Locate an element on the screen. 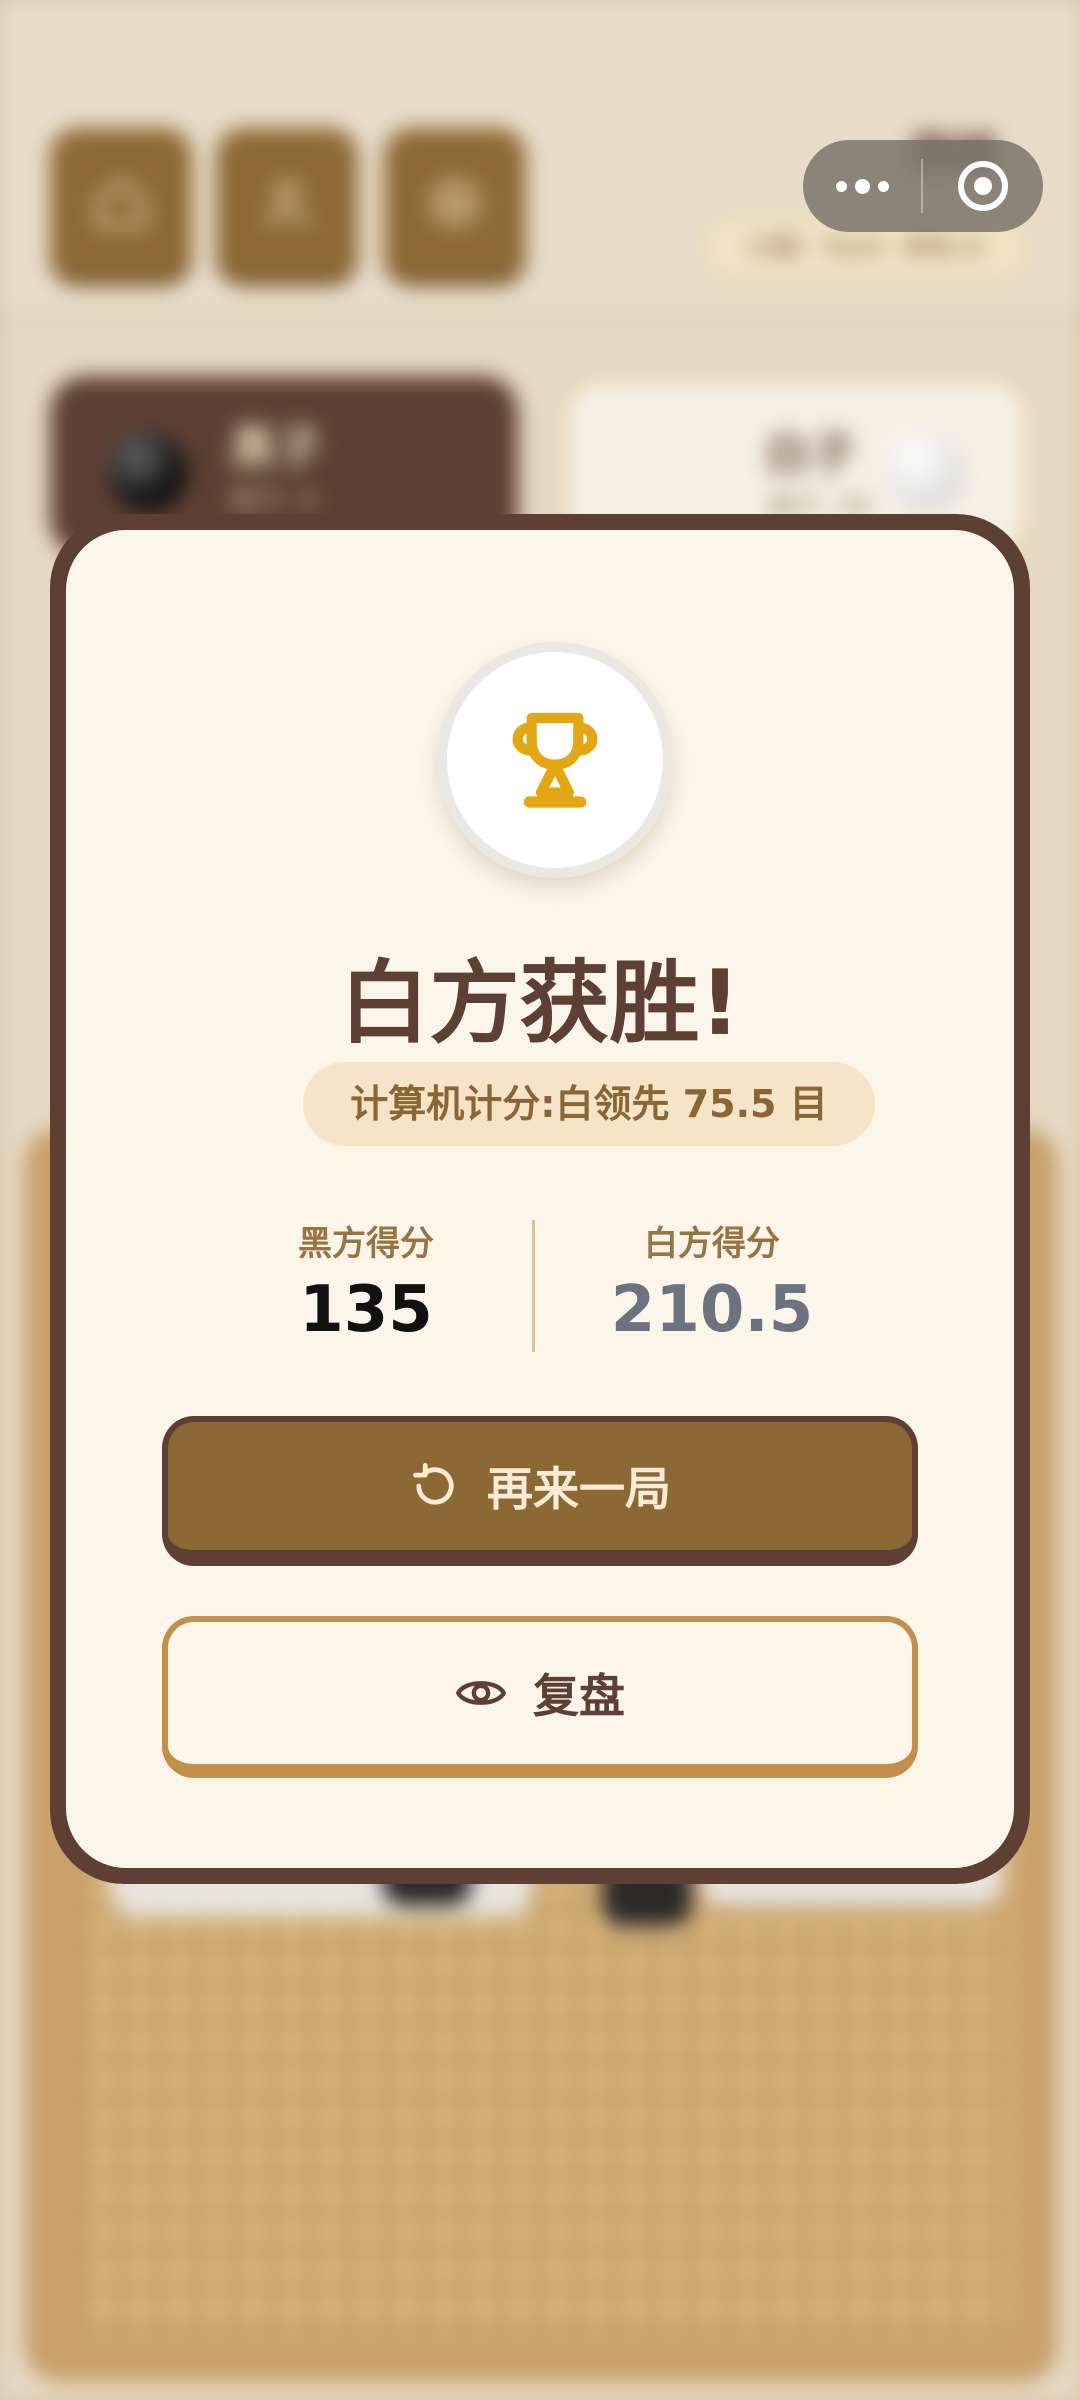 The image size is (1080, 2400). replay-button: 复盘 is located at coordinates (540, 1697).